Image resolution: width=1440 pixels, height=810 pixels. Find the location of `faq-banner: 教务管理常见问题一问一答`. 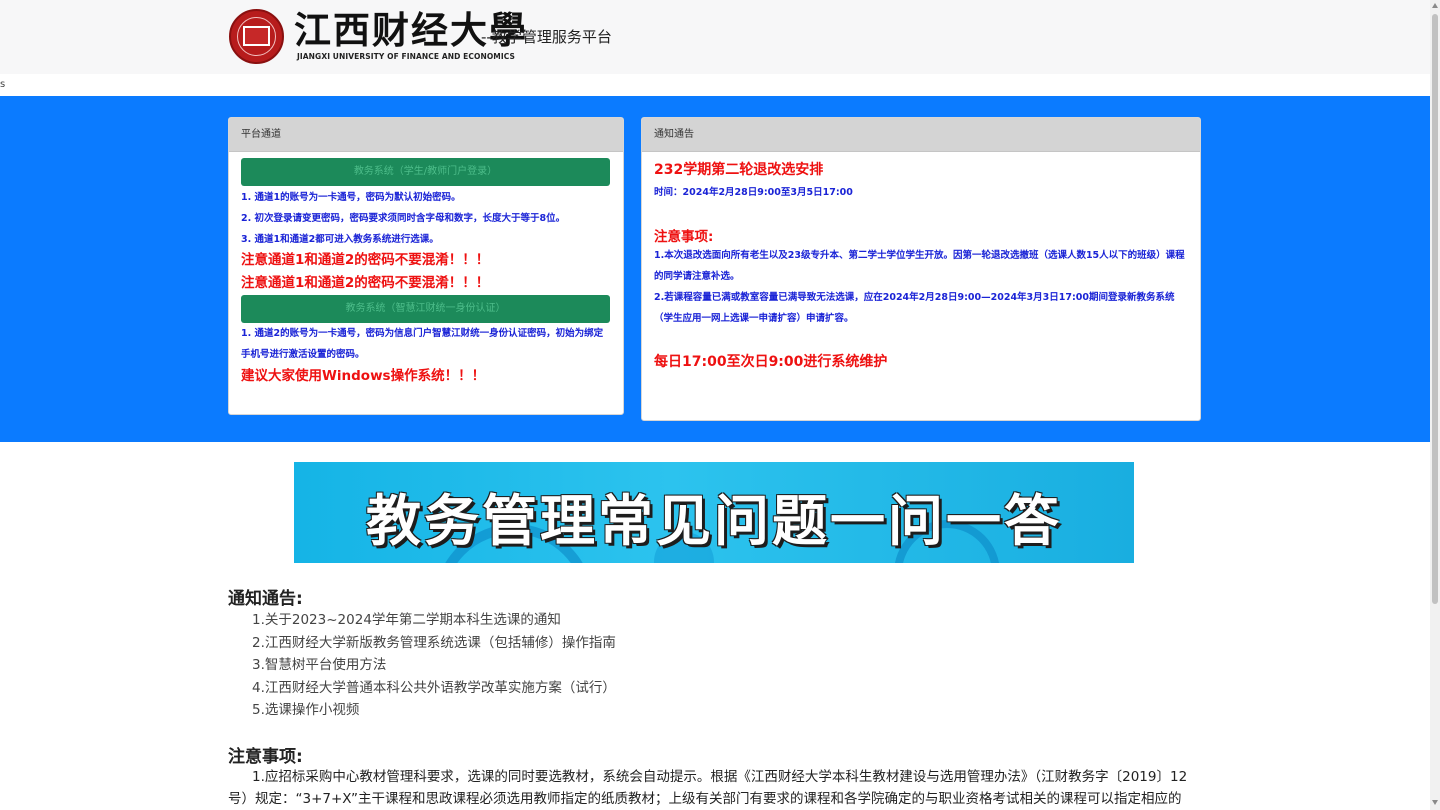

faq-banner: 教务管理常见问题一问一答 is located at coordinates (714, 512).